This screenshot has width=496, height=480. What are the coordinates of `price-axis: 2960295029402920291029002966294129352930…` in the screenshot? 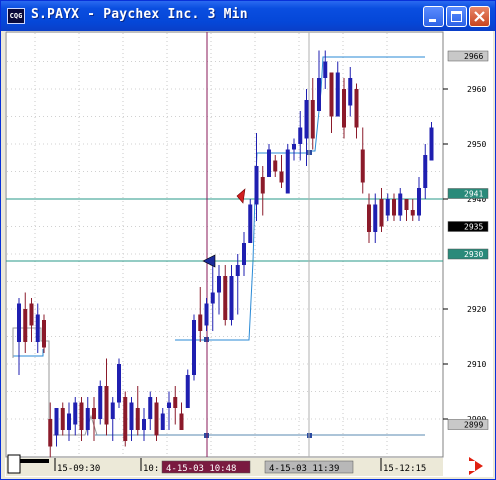 It's located at (467, 244).